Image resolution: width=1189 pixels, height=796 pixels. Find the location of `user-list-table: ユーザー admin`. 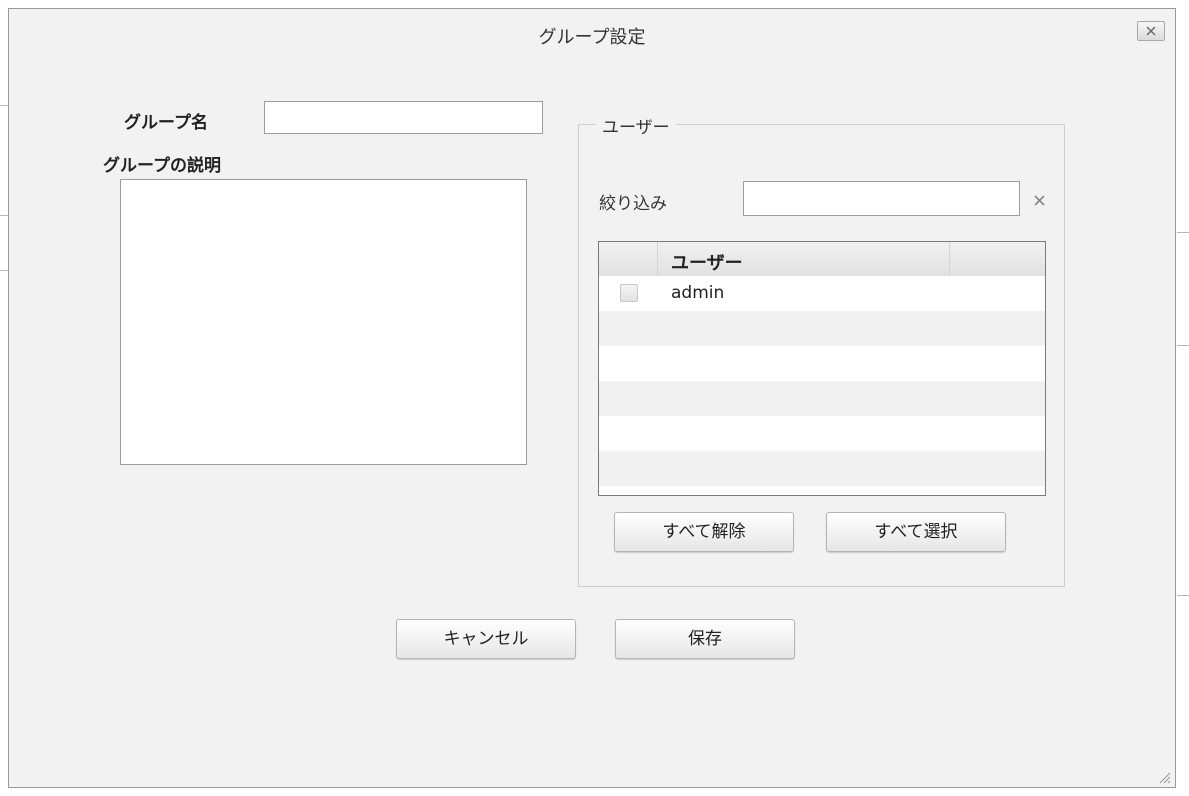

user-list-table: ユーザー admin is located at coordinates (822, 368).